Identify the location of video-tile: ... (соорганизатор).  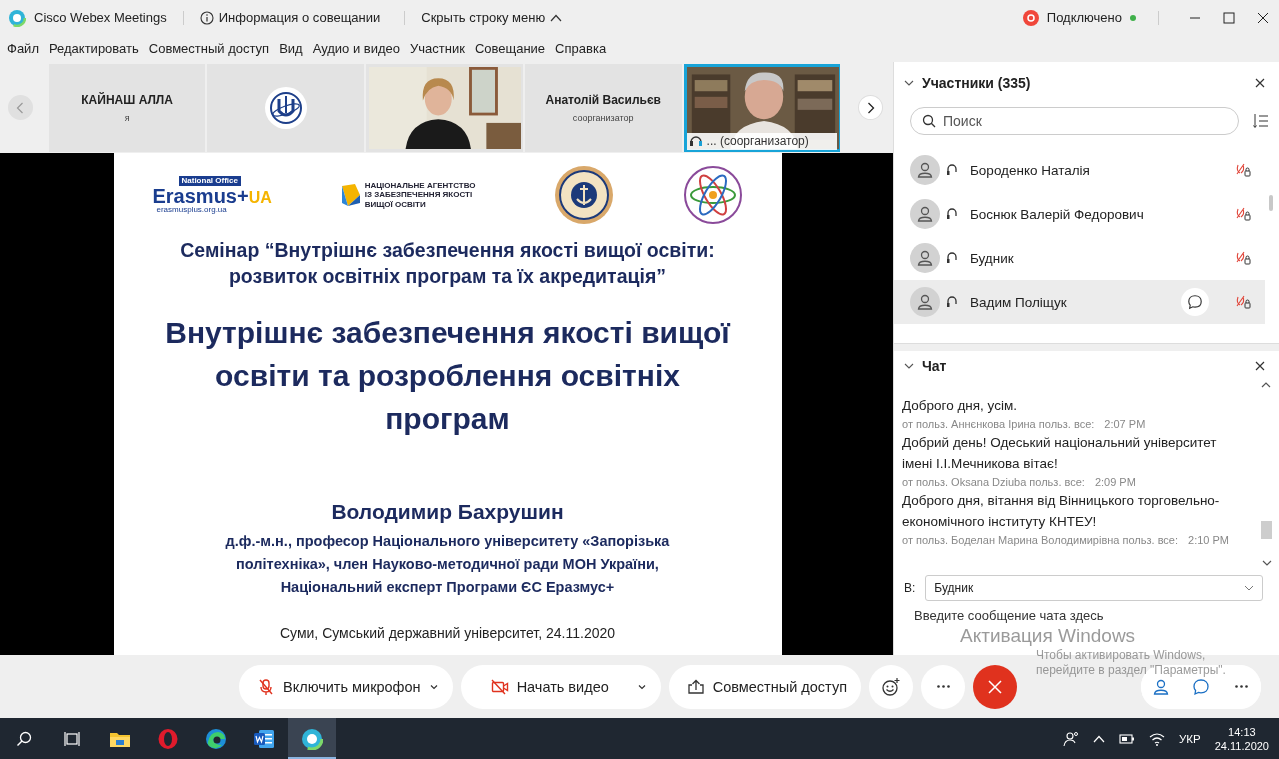
(762, 107).